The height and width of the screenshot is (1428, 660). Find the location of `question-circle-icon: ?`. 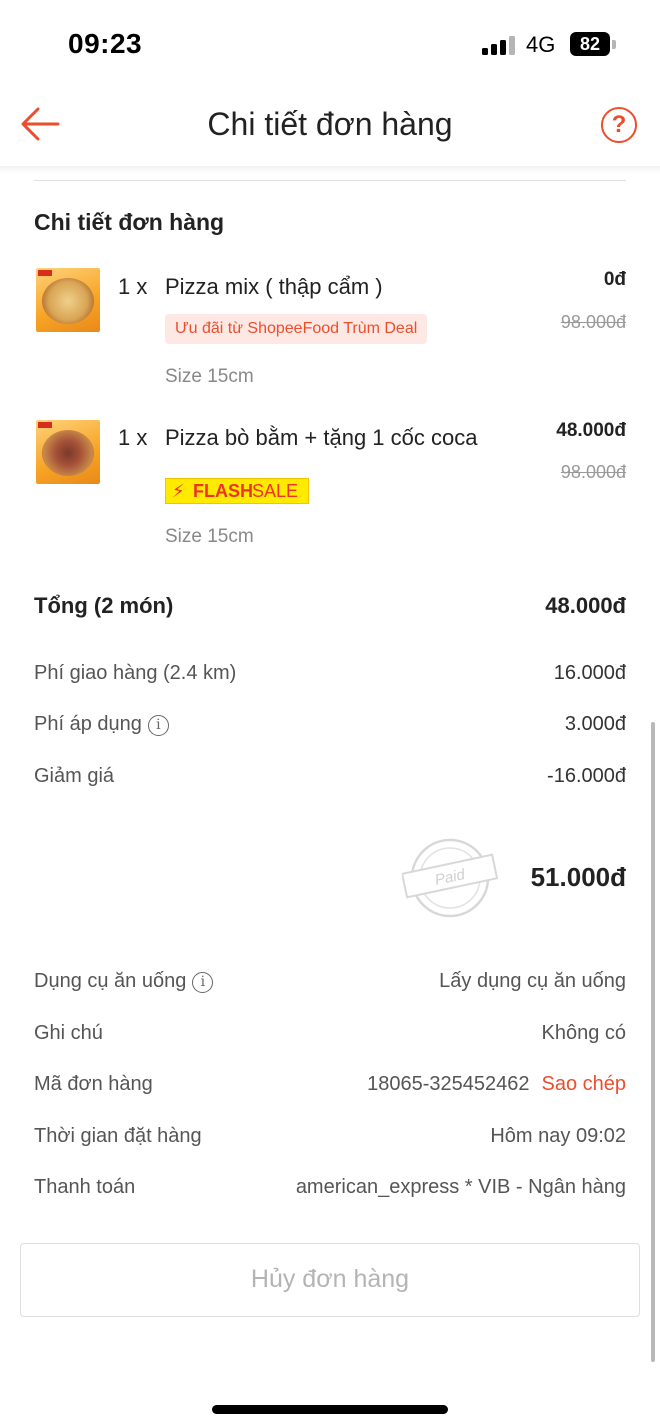

question-circle-icon: ? is located at coordinates (619, 124).